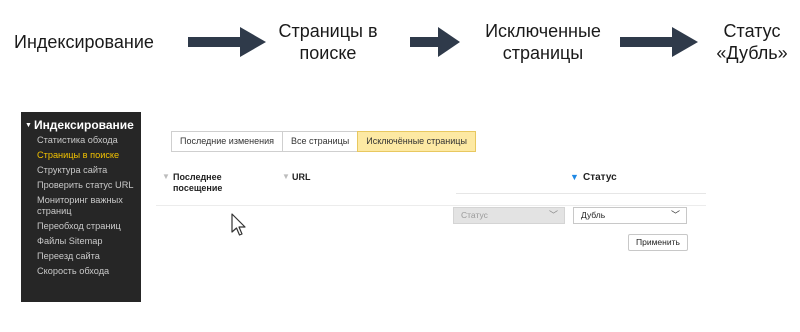 This screenshot has width=800, height=332. I want to click on filter-value-text: Дубль, so click(593, 215).